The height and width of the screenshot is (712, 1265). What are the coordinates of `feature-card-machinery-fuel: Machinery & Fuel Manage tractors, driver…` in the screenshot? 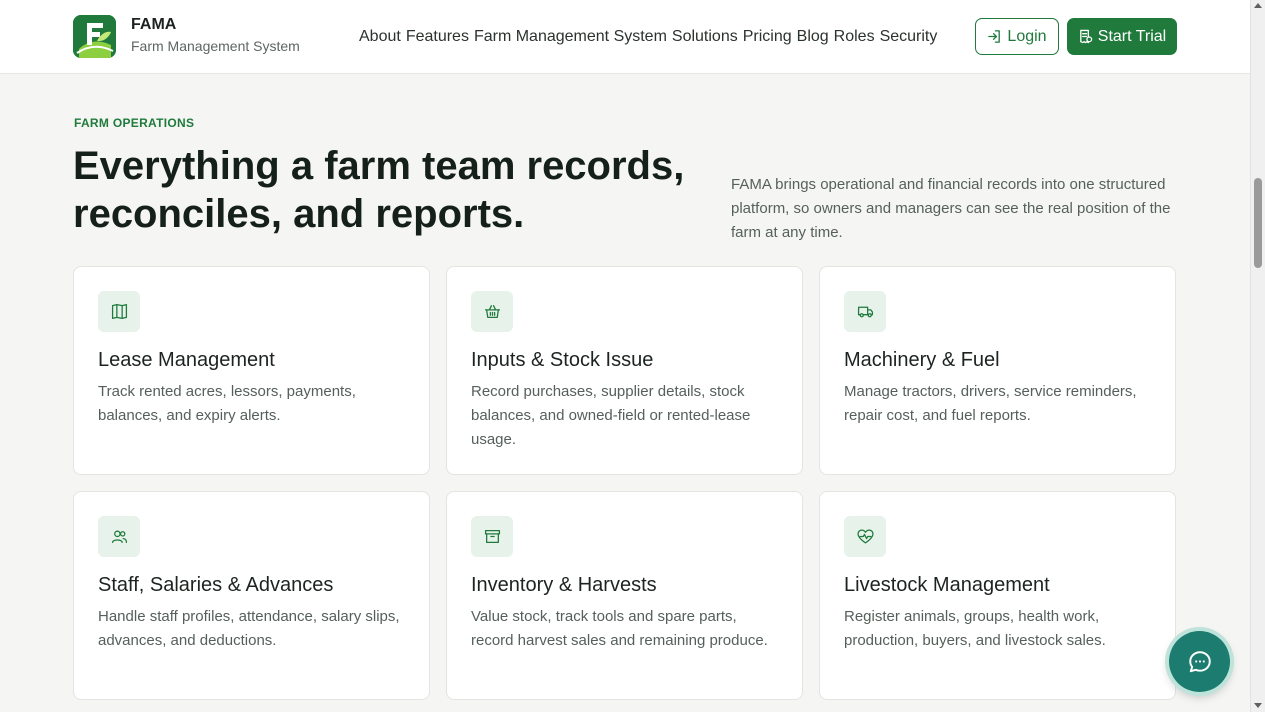 It's located at (997, 370).